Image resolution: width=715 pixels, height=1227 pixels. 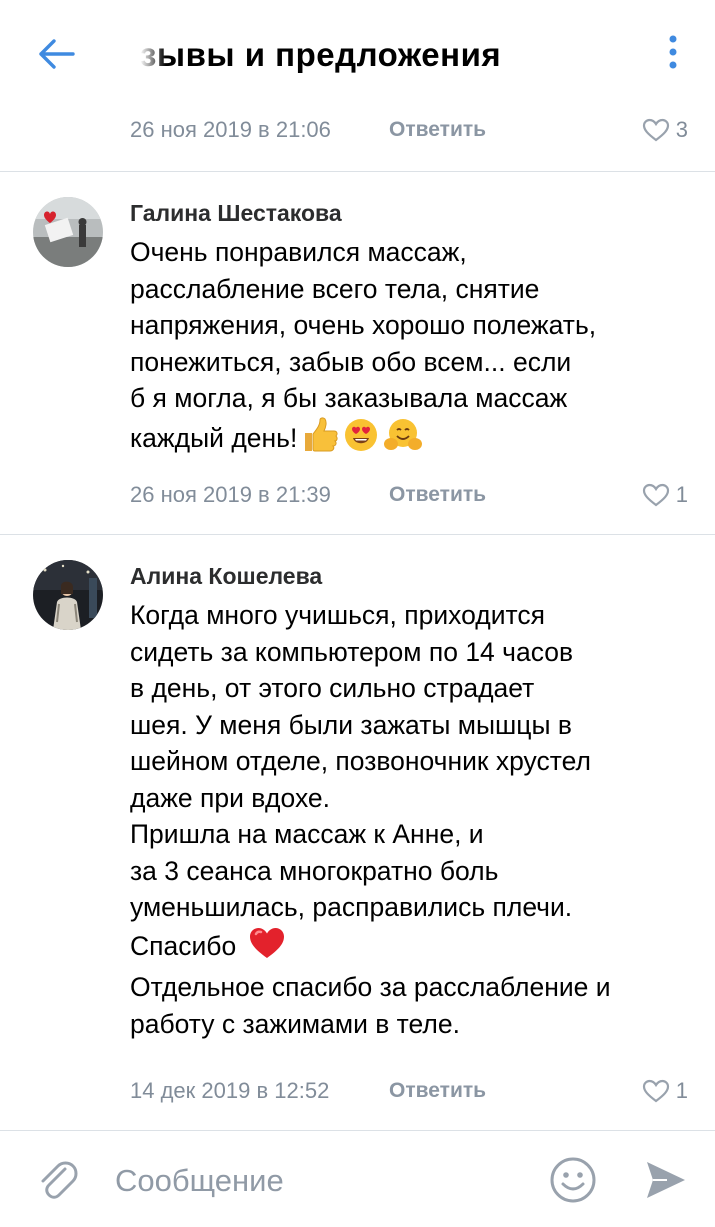 I want to click on comment-text-fragment: каждый день!, so click(x=214, y=437).